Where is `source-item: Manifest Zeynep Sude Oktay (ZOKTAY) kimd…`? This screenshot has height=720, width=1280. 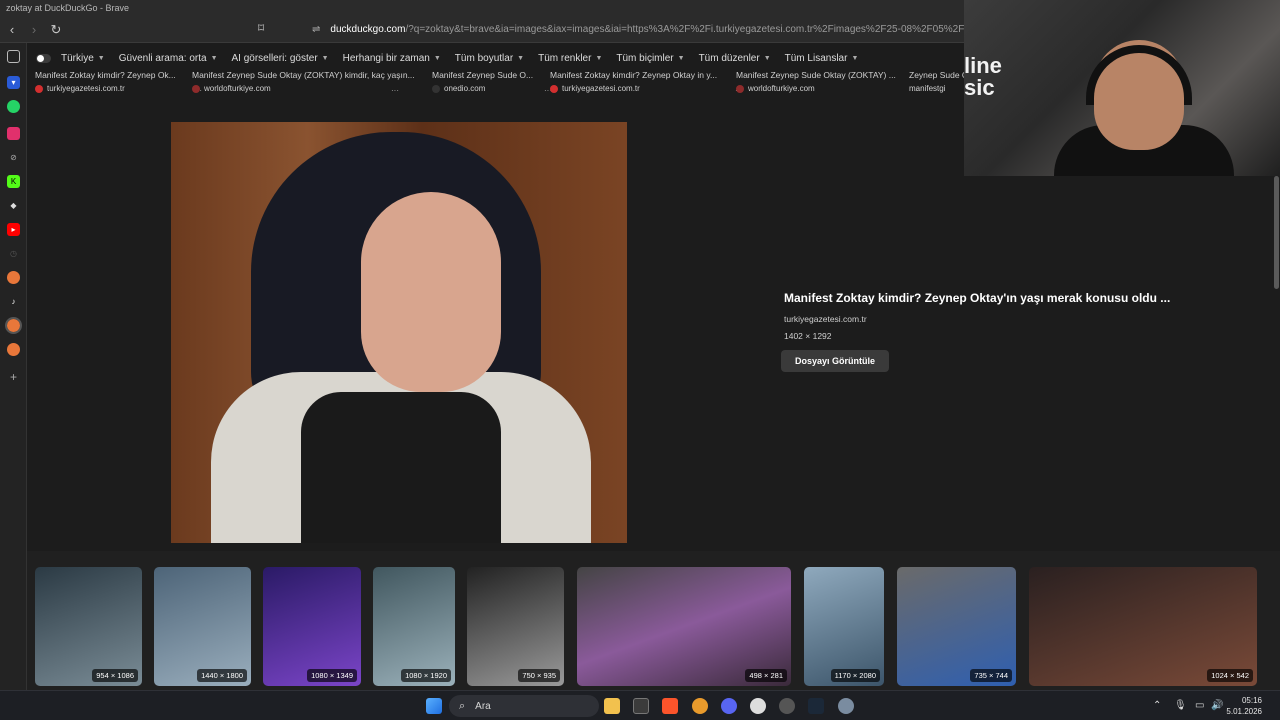
source-item: Manifest Zeynep Sude Oktay (ZOKTAY) kimd… is located at coordinates (304, 82).